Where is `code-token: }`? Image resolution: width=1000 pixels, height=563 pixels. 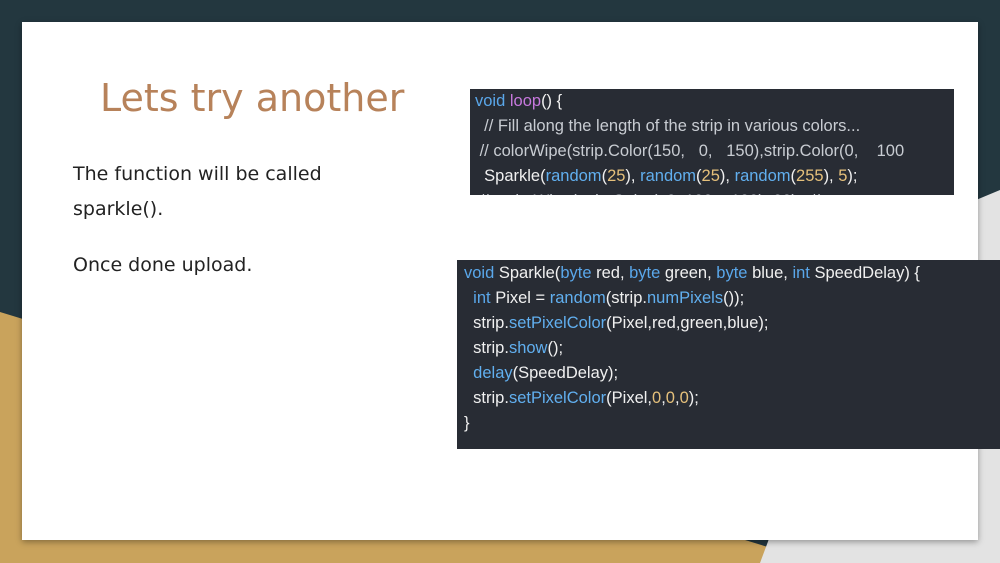
code-token: } is located at coordinates (467, 423).